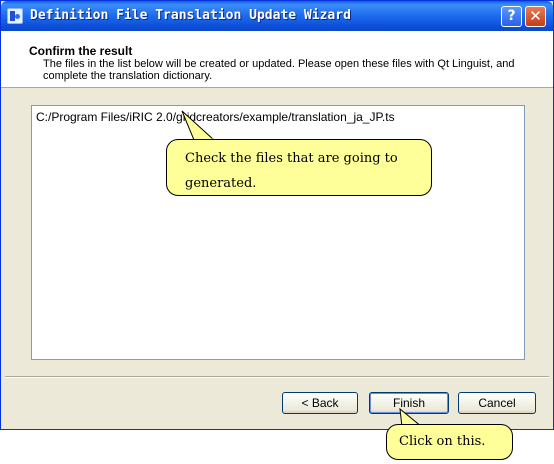  I want to click on iric-app-icon, so click(15, 16).